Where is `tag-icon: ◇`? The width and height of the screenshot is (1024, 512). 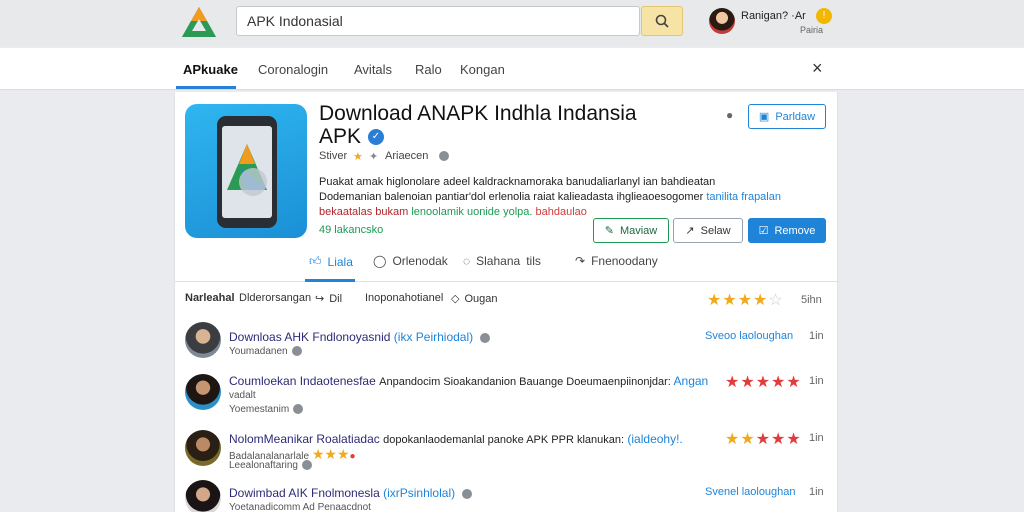
tag-icon: ◇ is located at coordinates (455, 299).